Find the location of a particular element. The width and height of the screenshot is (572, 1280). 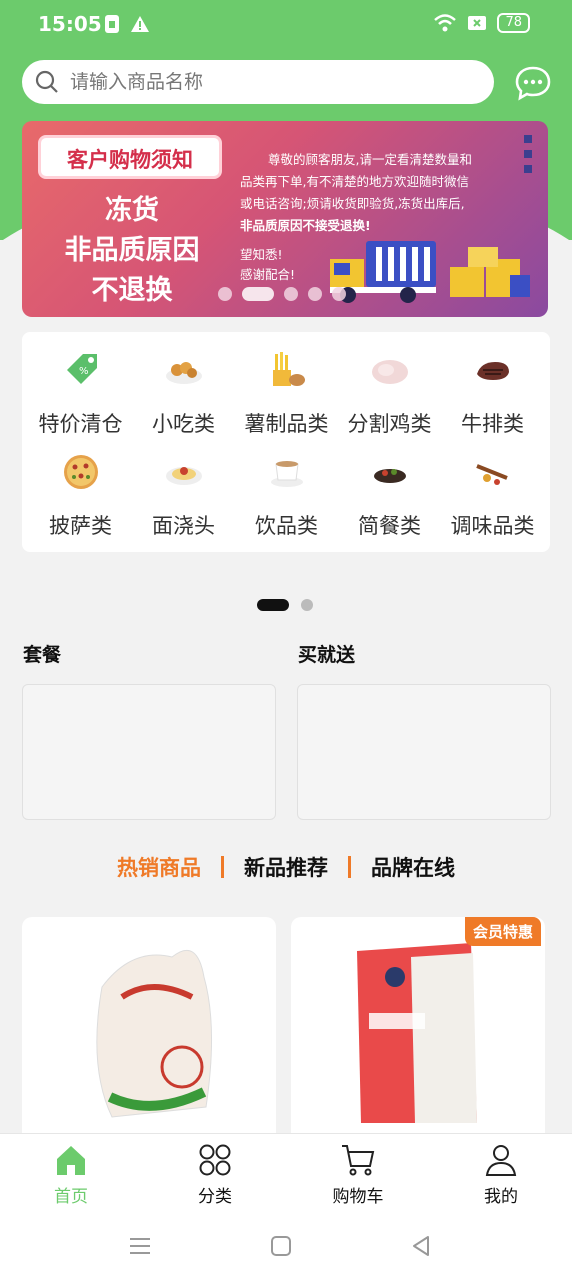

search-icon is located at coordinates (46, 81).